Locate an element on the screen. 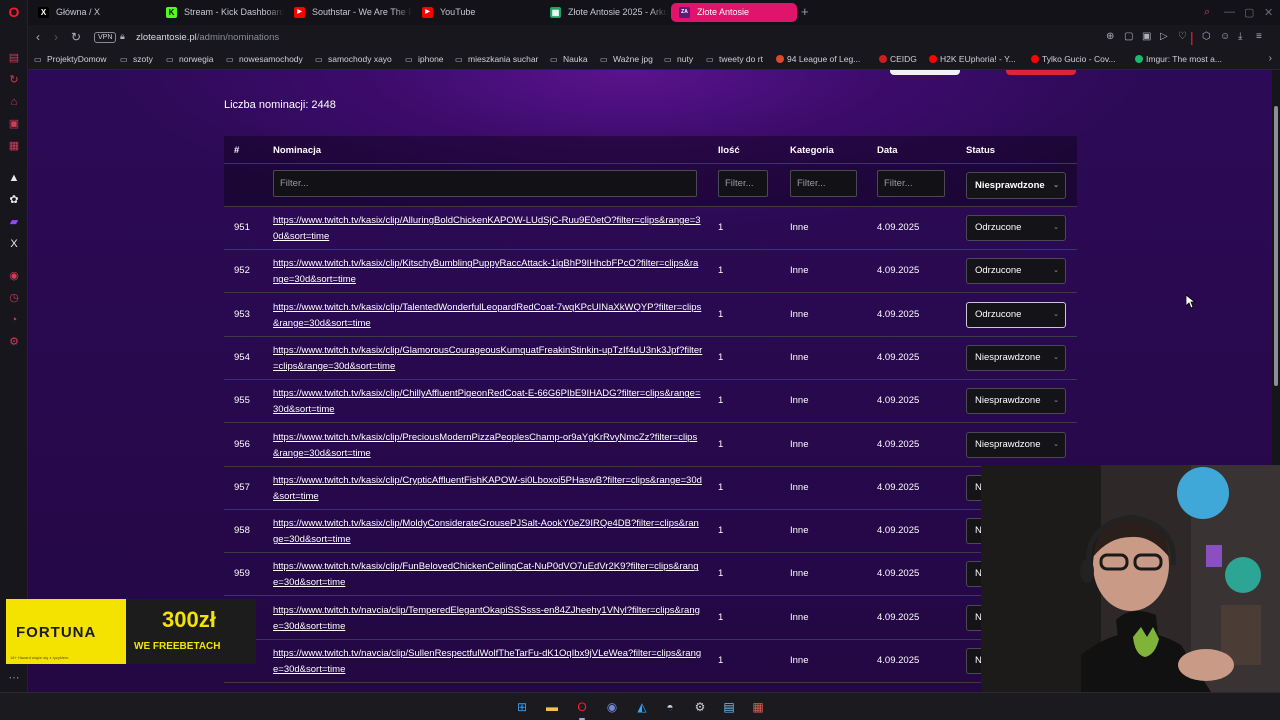 This screenshot has width=1280, height=720. twitch-icon: ▰ is located at coordinates (14, 222).